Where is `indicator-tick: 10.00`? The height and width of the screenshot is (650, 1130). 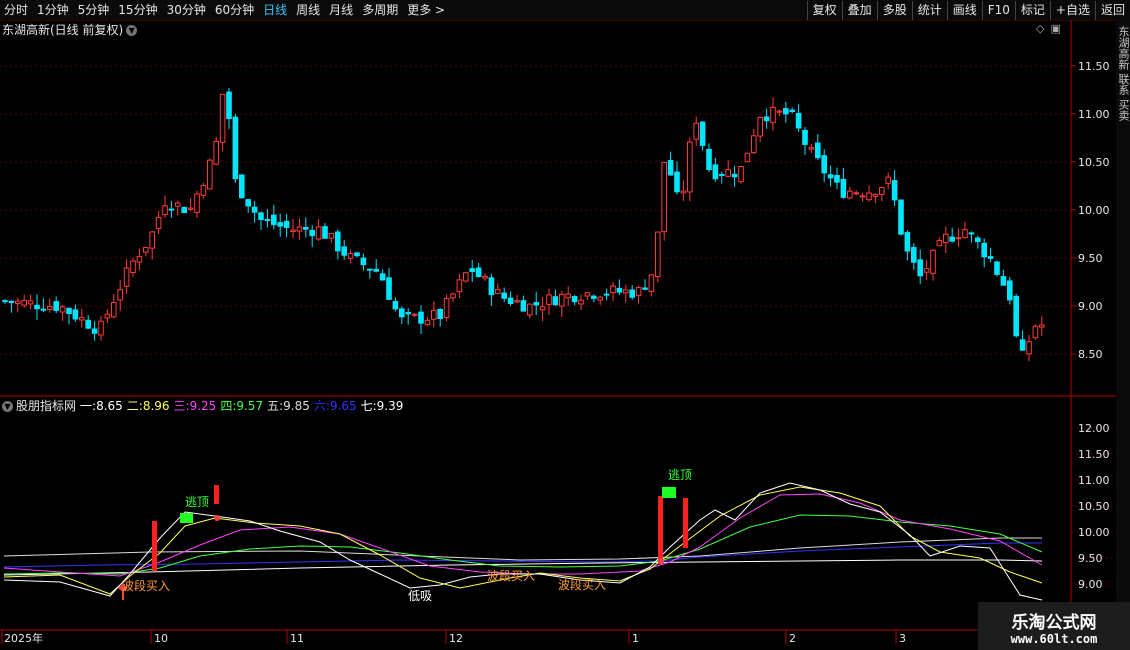
indicator-tick: 10.00 is located at coordinates (1094, 532).